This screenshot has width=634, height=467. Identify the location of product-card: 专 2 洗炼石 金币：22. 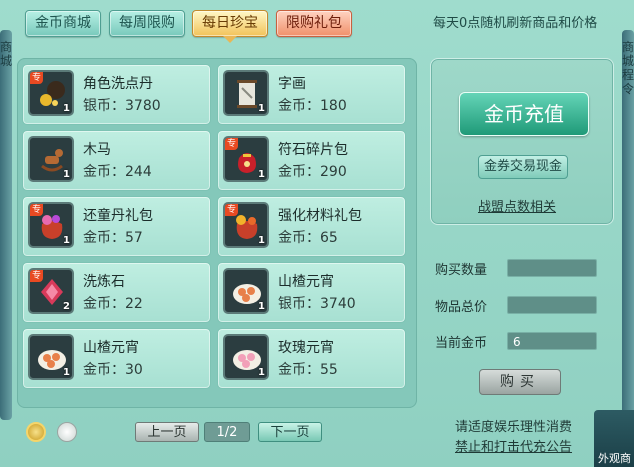
(116, 292).